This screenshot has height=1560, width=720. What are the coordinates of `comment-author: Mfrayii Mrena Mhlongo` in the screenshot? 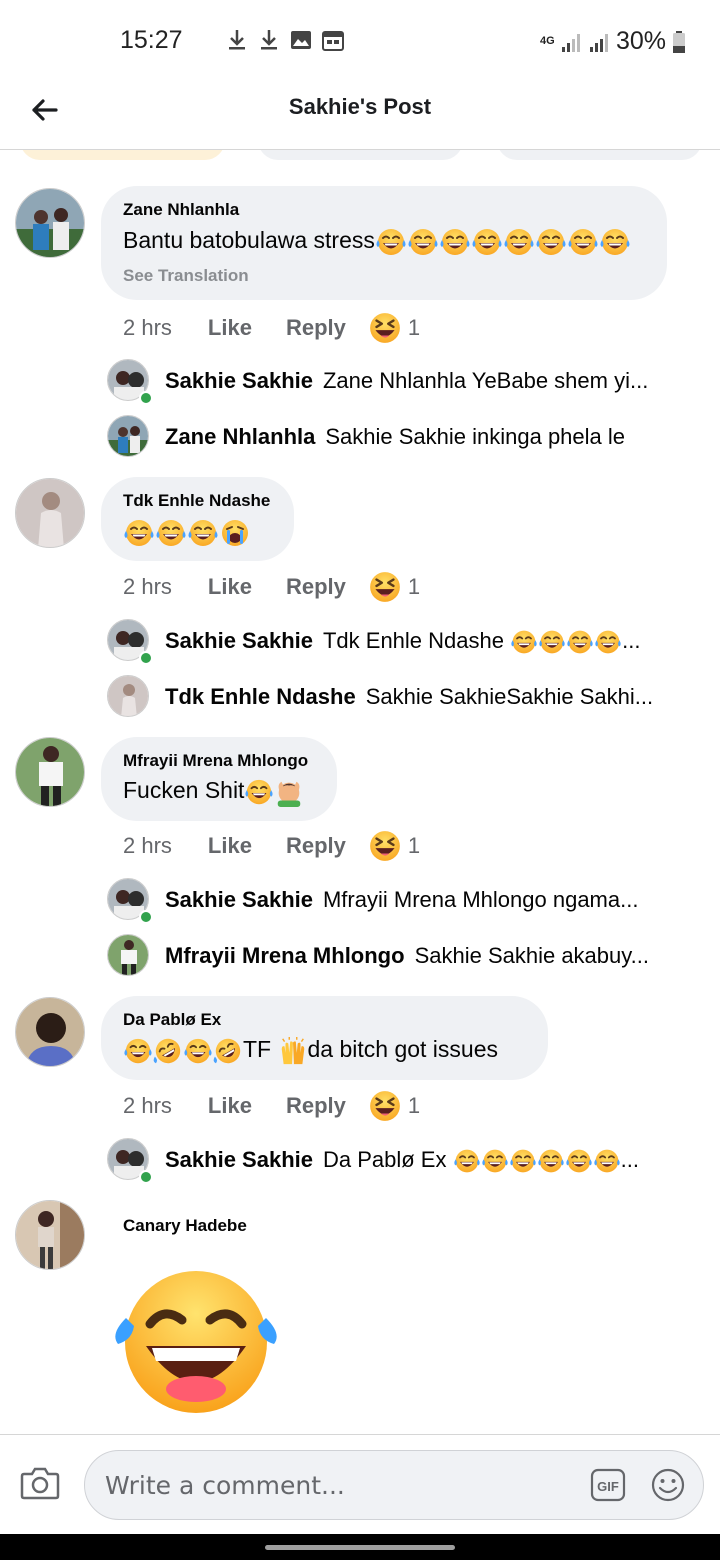 It's located at (219, 761).